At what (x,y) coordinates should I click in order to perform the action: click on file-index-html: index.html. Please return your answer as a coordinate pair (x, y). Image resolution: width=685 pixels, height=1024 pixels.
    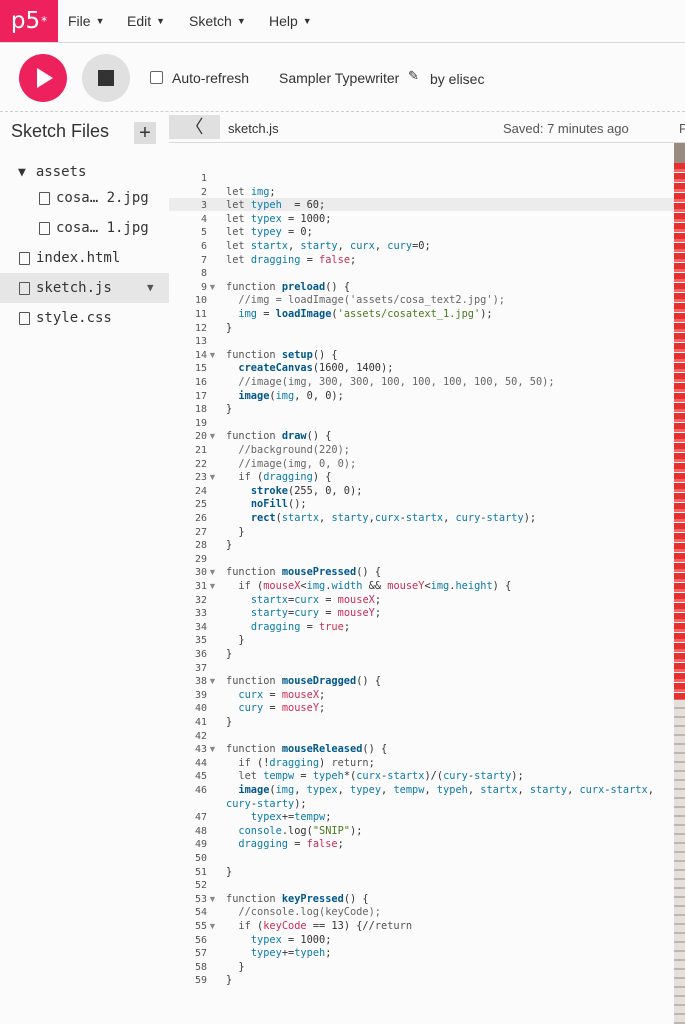
    Looking at the image, I should click on (69, 258).